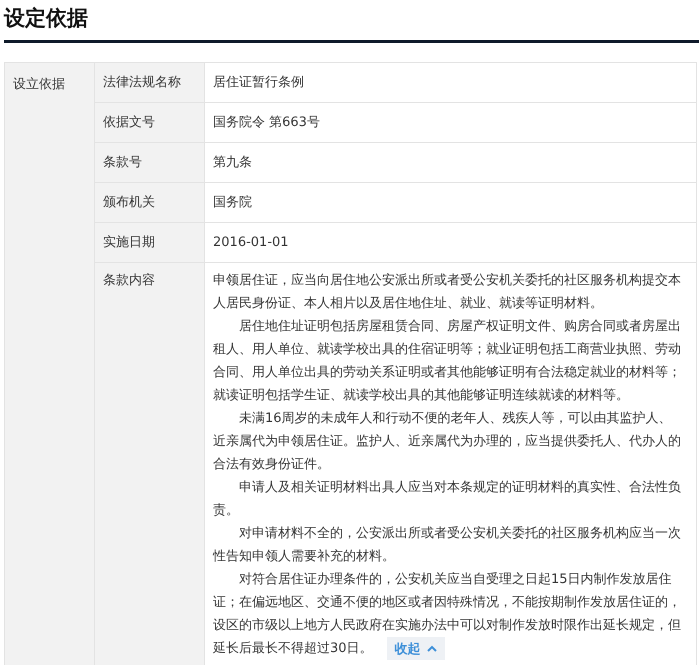  What do you see at coordinates (150, 123) in the screenshot?
I see `field-label: 依据文号` at bounding box center [150, 123].